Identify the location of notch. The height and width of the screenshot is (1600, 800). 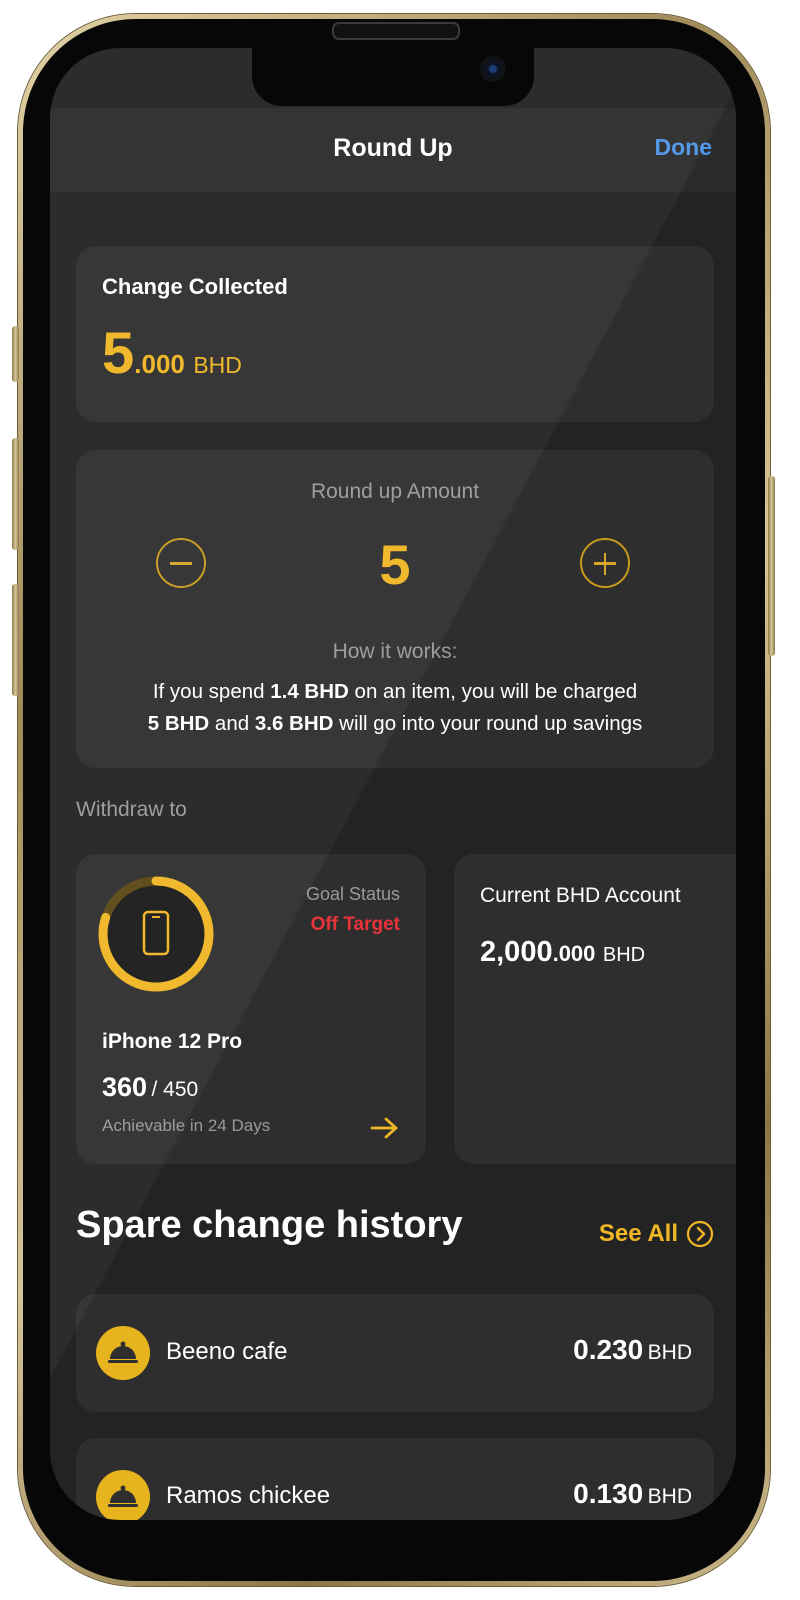
(393, 77).